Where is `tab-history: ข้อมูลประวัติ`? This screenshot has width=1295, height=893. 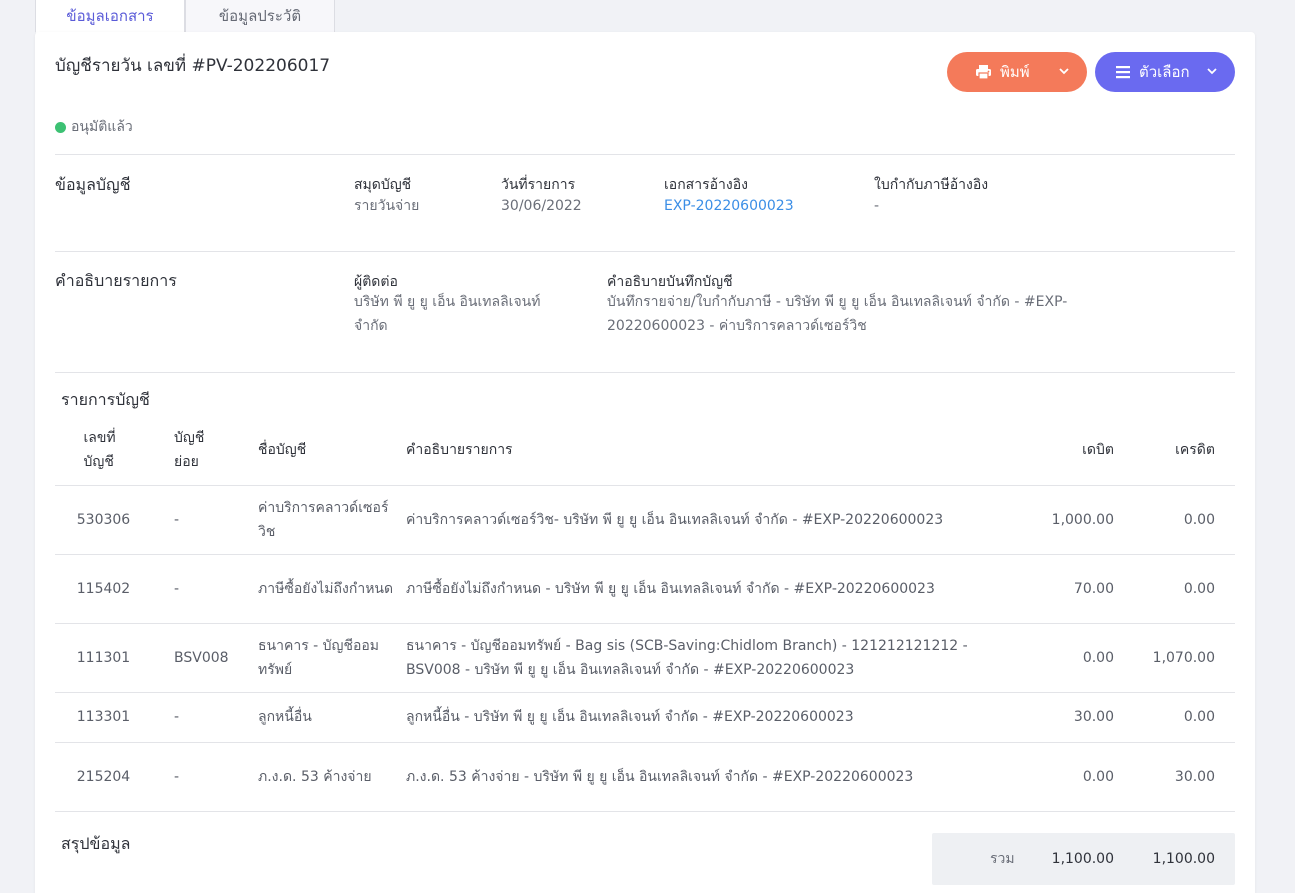 tab-history: ข้อมูลประวัติ is located at coordinates (260, 16).